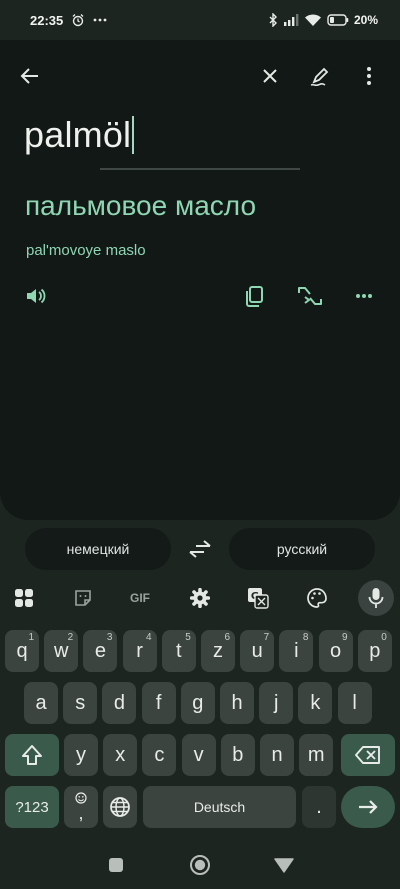  I want to click on voice-input-button, so click(376, 598).